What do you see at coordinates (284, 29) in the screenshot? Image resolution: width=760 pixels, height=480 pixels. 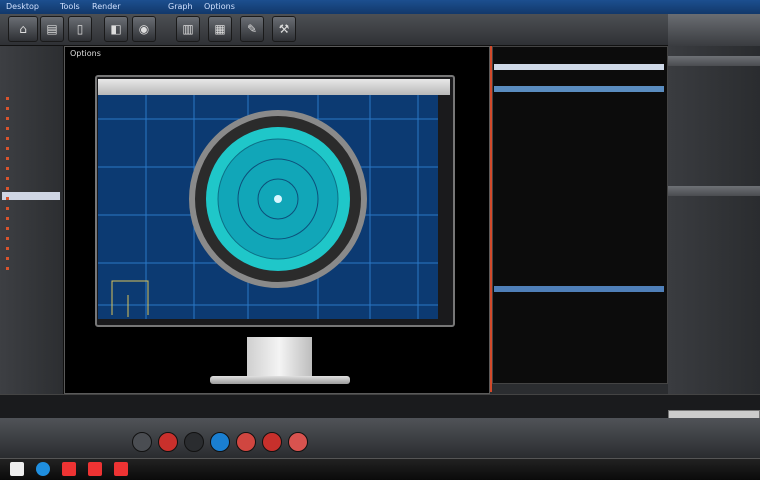 I see `wrench-icon: ⚒` at bounding box center [284, 29].